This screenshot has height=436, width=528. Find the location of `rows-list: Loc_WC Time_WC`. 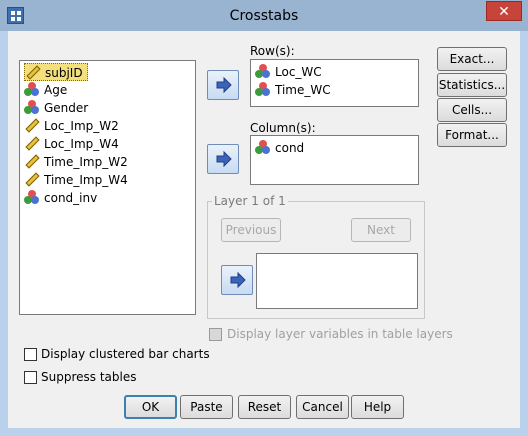

rows-list: Loc_WC Time_WC is located at coordinates (334, 83).